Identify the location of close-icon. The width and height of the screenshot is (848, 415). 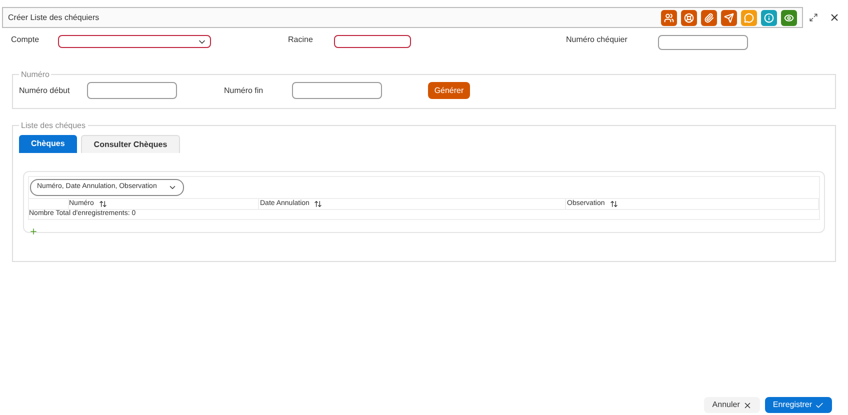
(834, 17).